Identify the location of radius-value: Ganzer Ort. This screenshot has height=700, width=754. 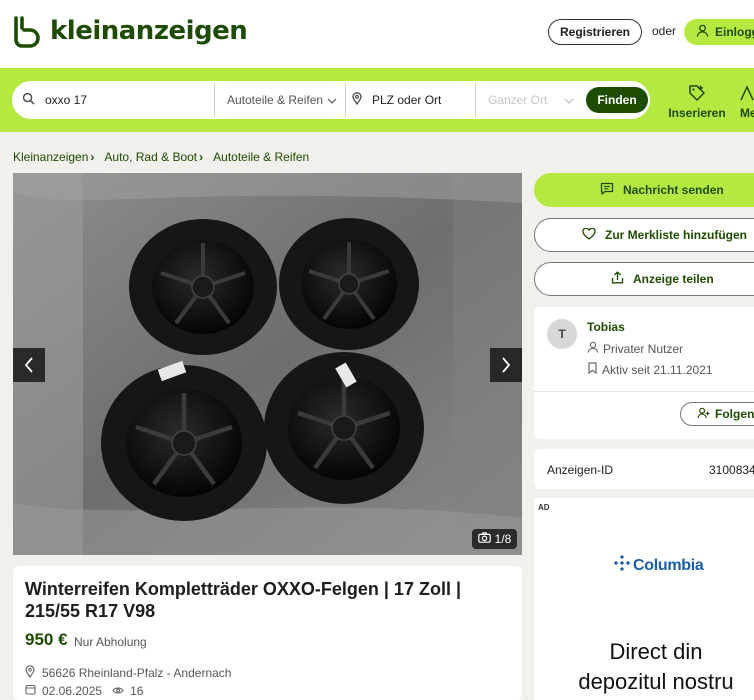
(518, 100).